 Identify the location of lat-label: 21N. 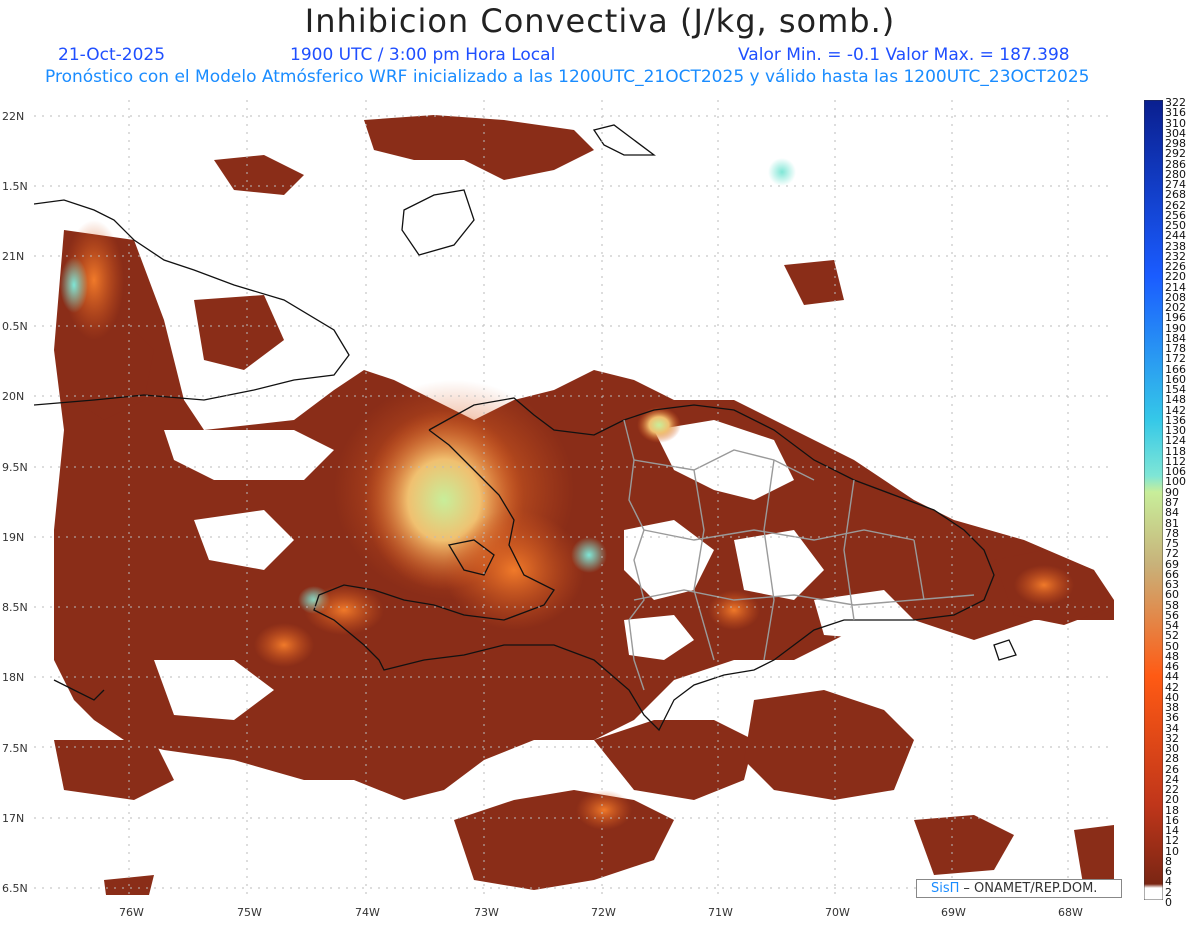
(13, 256).